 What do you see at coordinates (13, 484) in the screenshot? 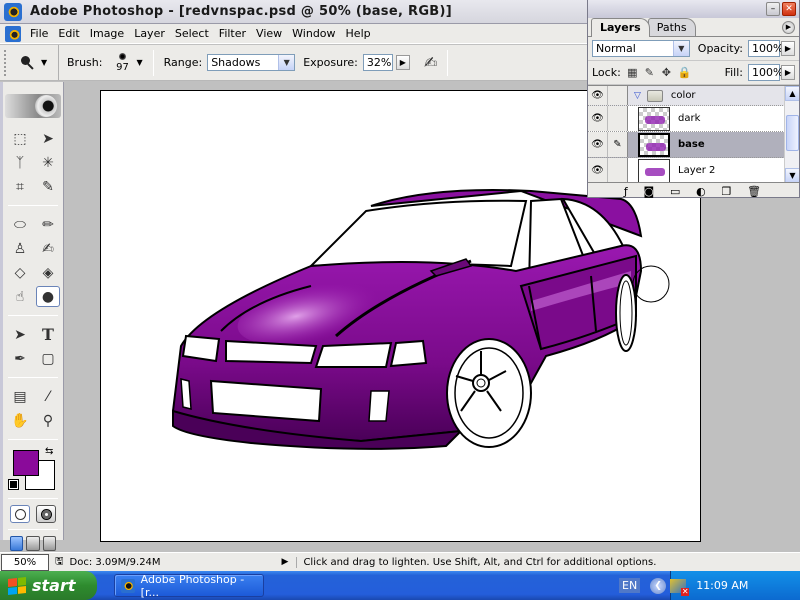
I see `default-colors-icon` at bounding box center [13, 484].